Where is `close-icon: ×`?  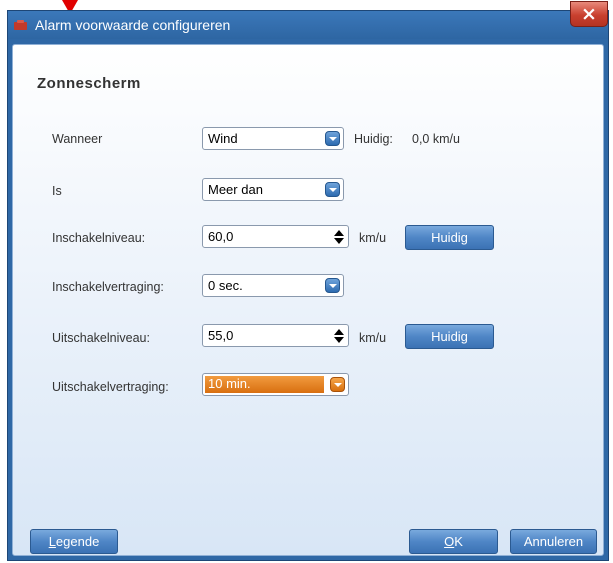
close-icon: × is located at coordinates (589, 14).